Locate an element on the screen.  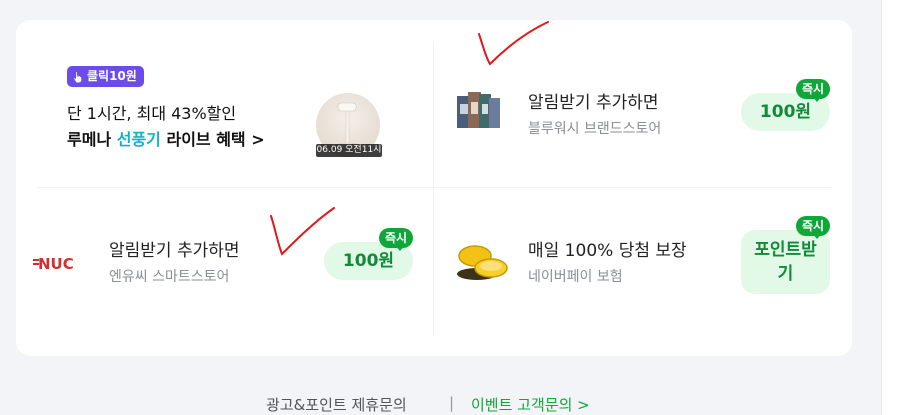
promo-link: 루메나 선풍기 라이브 혜택 > is located at coordinates (166, 138).